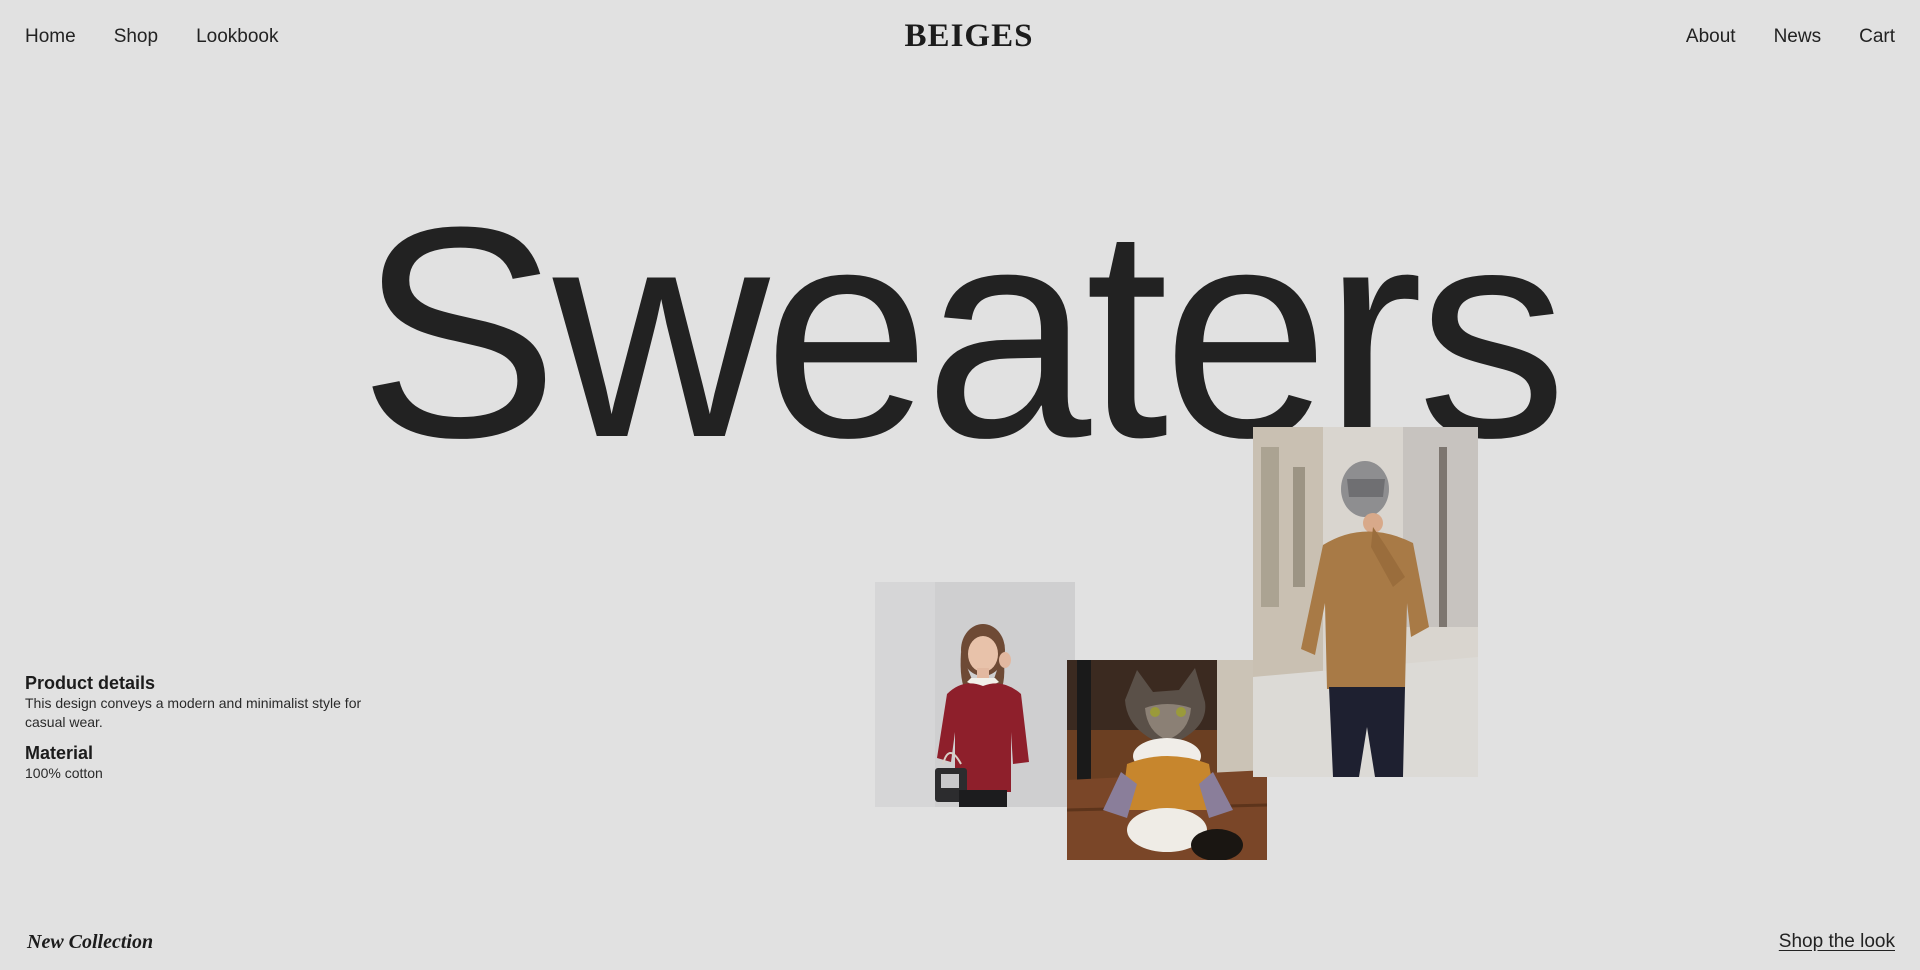  Describe the element at coordinates (969, 36) in the screenshot. I see `brand-logo-text: BEIGES` at that location.